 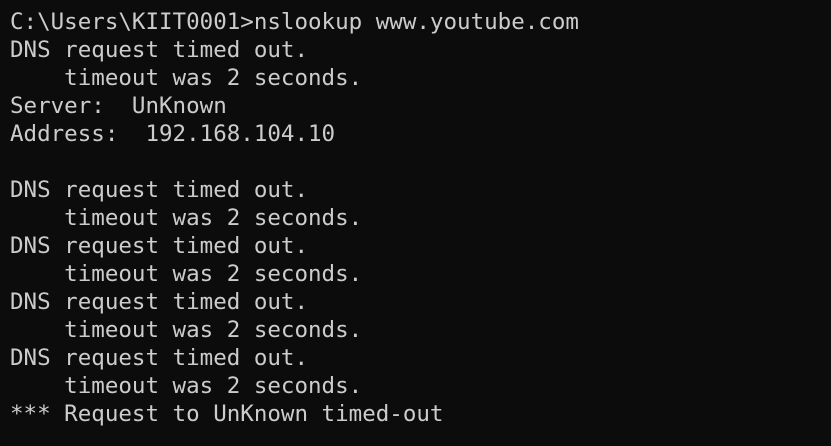 I want to click on error-line: *** Request to UnKnown timed-out, so click(x=227, y=414).